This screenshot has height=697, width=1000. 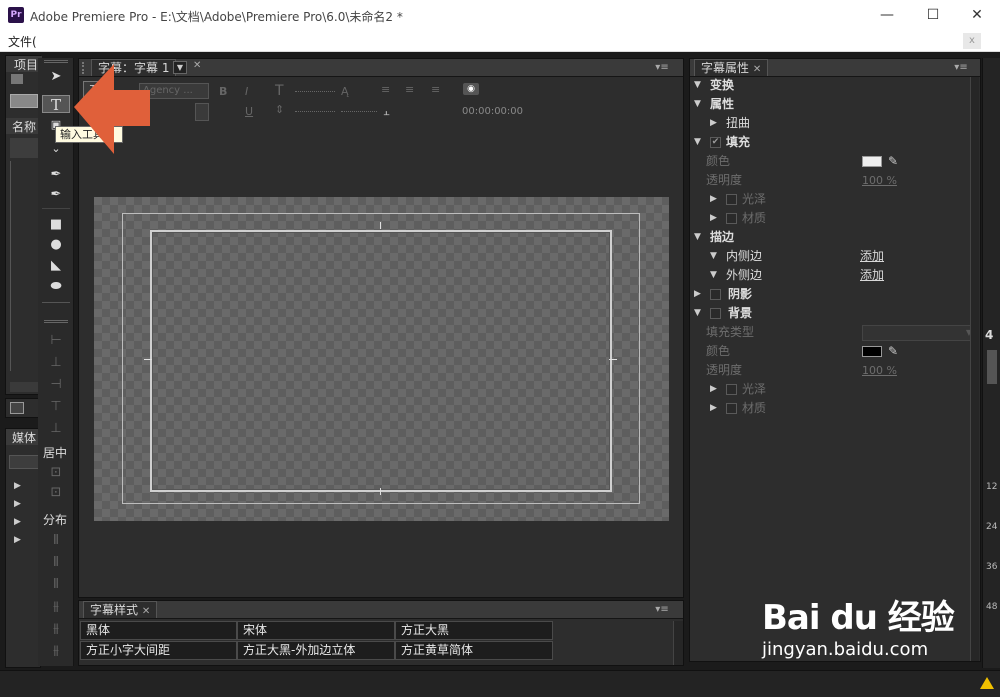 I want to click on close-button: ✕, so click(x=977, y=15).